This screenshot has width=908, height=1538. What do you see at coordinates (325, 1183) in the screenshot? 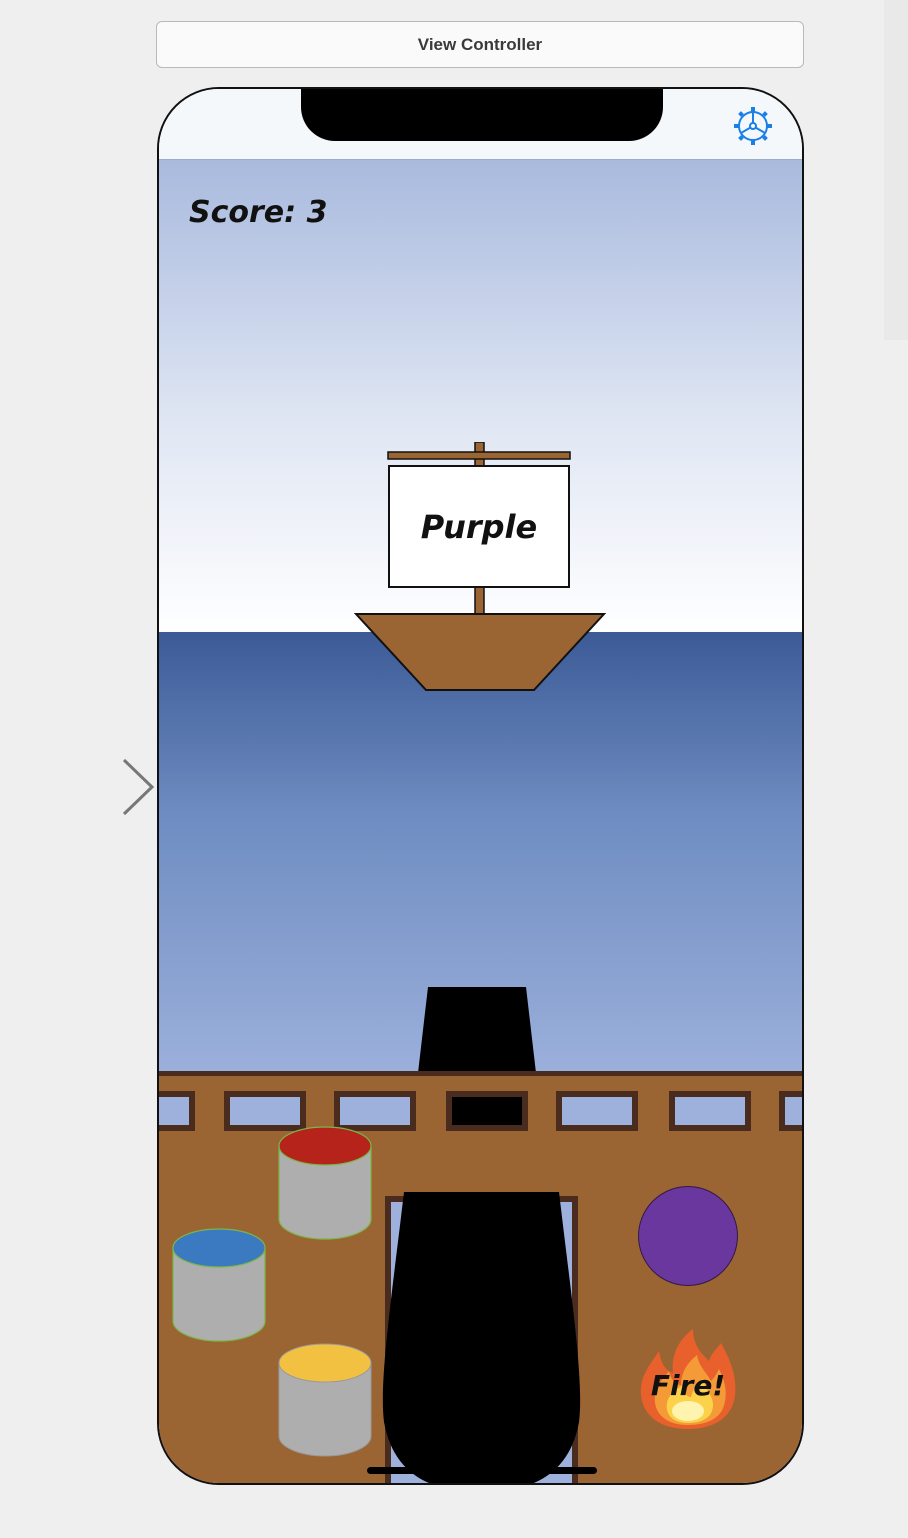
I see `red-paint-bucket` at bounding box center [325, 1183].